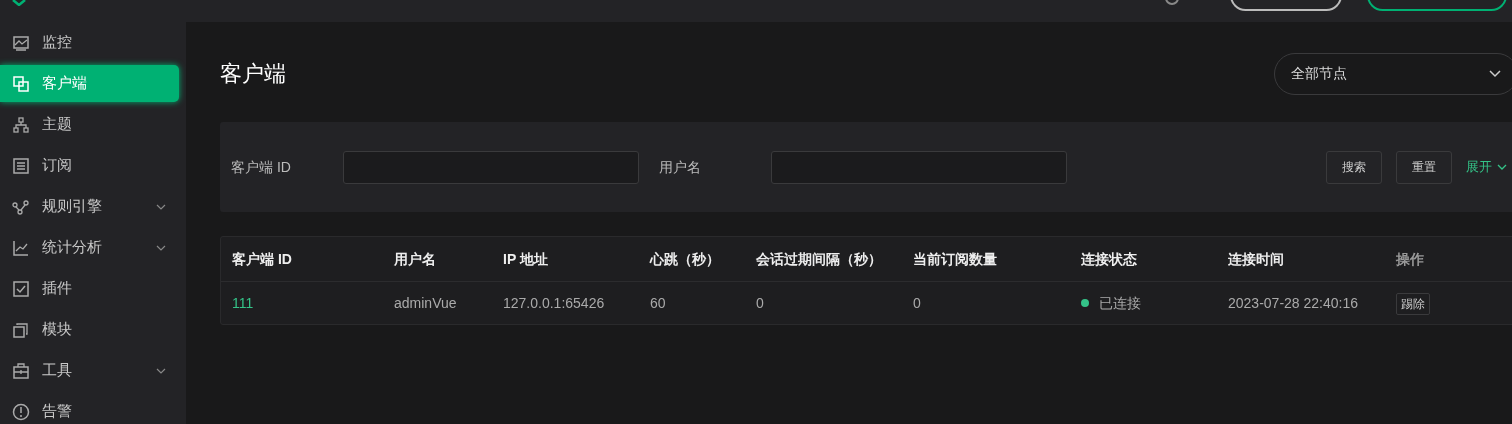  What do you see at coordinates (89, 247) in the screenshot?
I see `sidebar-item: 统计分析` at bounding box center [89, 247].